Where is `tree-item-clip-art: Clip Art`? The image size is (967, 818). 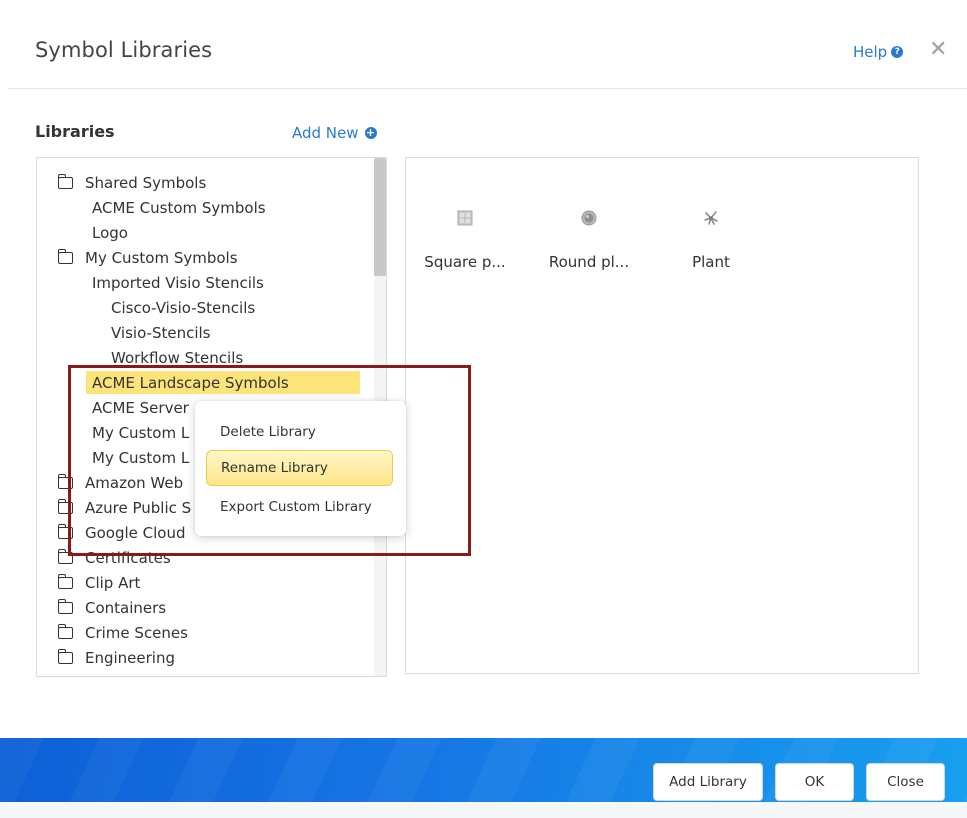 tree-item-clip-art: Clip Art is located at coordinates (99, 583).